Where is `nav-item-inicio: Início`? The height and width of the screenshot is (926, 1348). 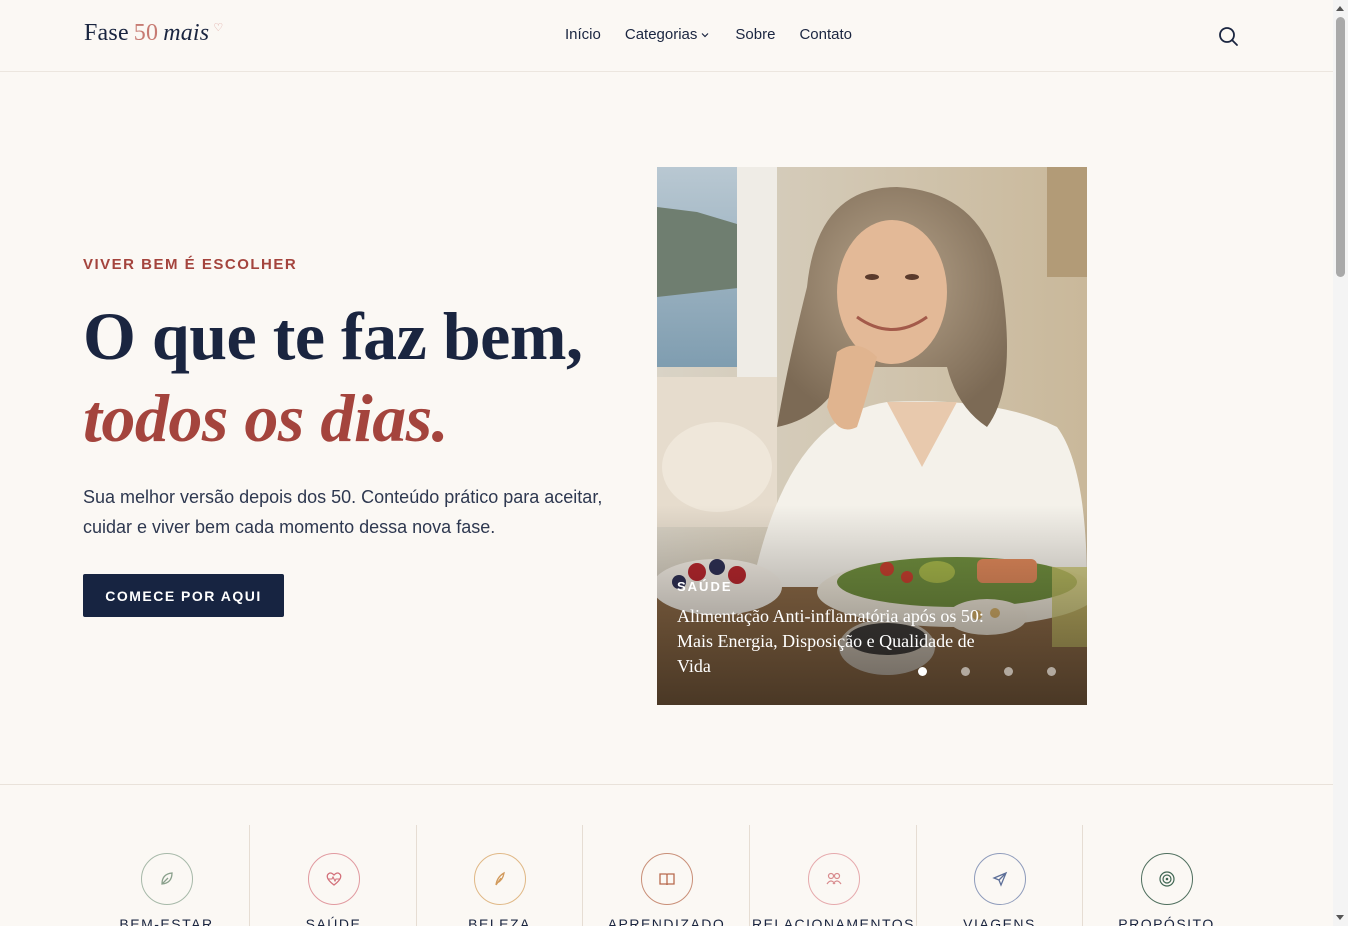
nav-item-inicio: Início is located at coordinates (583, 34).